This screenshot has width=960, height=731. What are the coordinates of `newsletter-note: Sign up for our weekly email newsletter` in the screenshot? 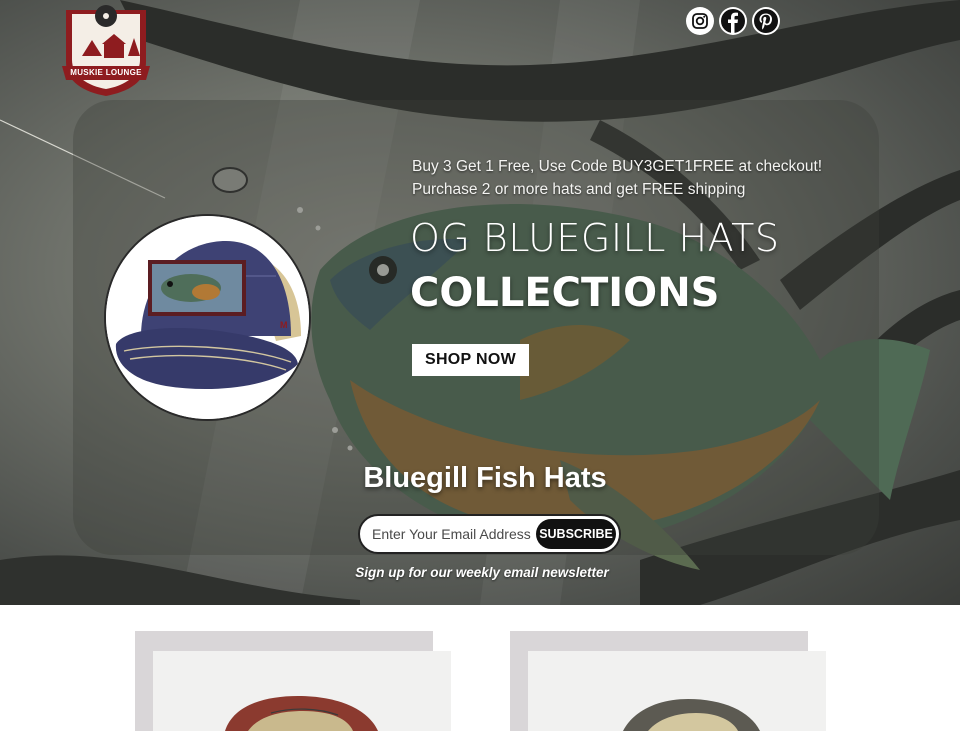 It's located at (482, 572).